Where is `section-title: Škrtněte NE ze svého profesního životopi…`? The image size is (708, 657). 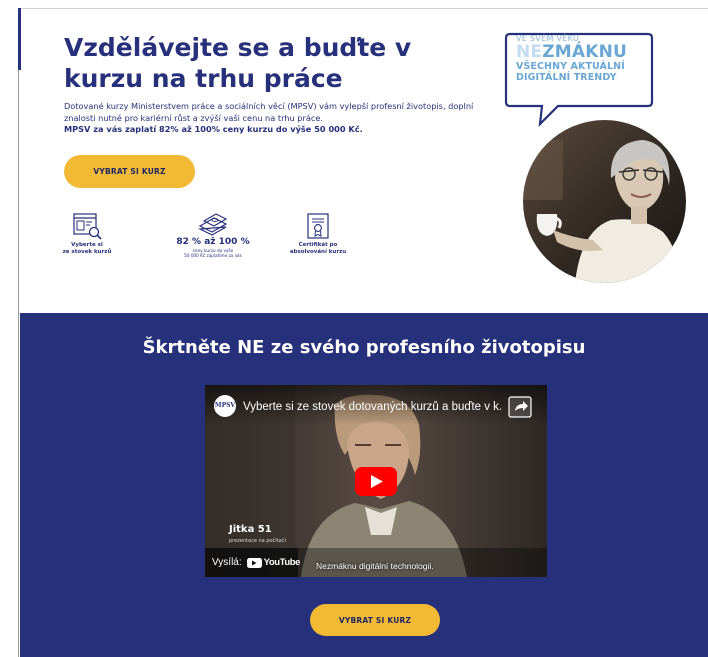 section-title: Škrtněte NE ze svého profesního životopi… is located at coordinates (364, 347).